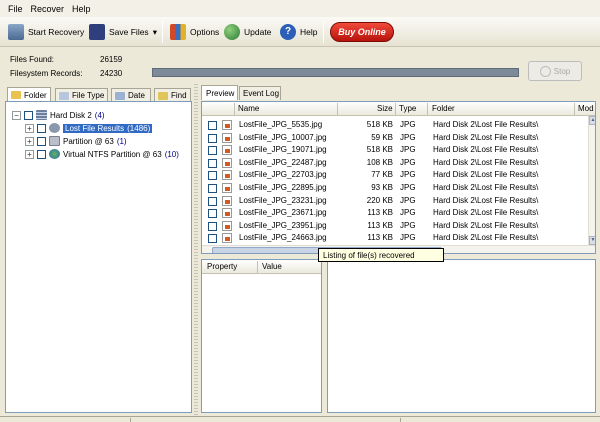 The width and height of the screenshot is (600, 422). I want to click on file-name: LostFile_JPG_19071.jpg, so click(283, 150).